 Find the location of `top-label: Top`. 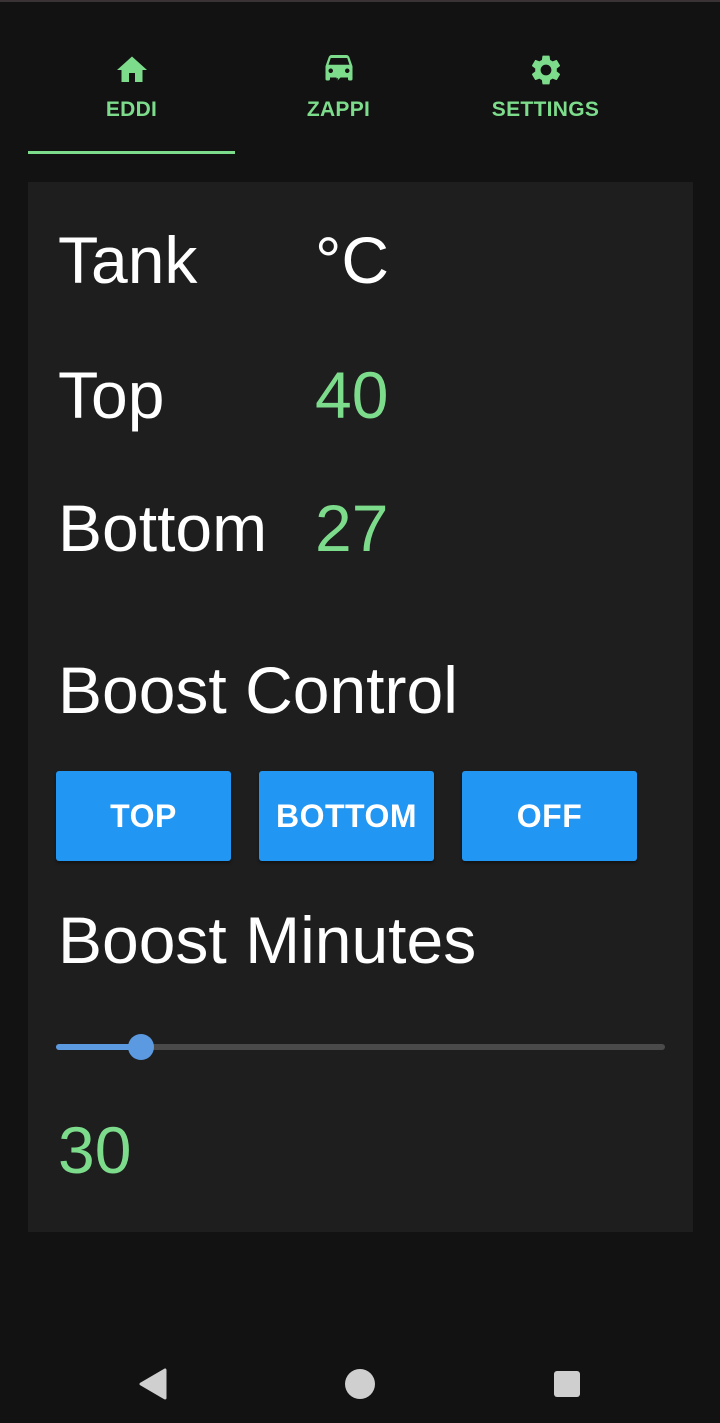

top-label: Top is located at coordinates (111, 395).